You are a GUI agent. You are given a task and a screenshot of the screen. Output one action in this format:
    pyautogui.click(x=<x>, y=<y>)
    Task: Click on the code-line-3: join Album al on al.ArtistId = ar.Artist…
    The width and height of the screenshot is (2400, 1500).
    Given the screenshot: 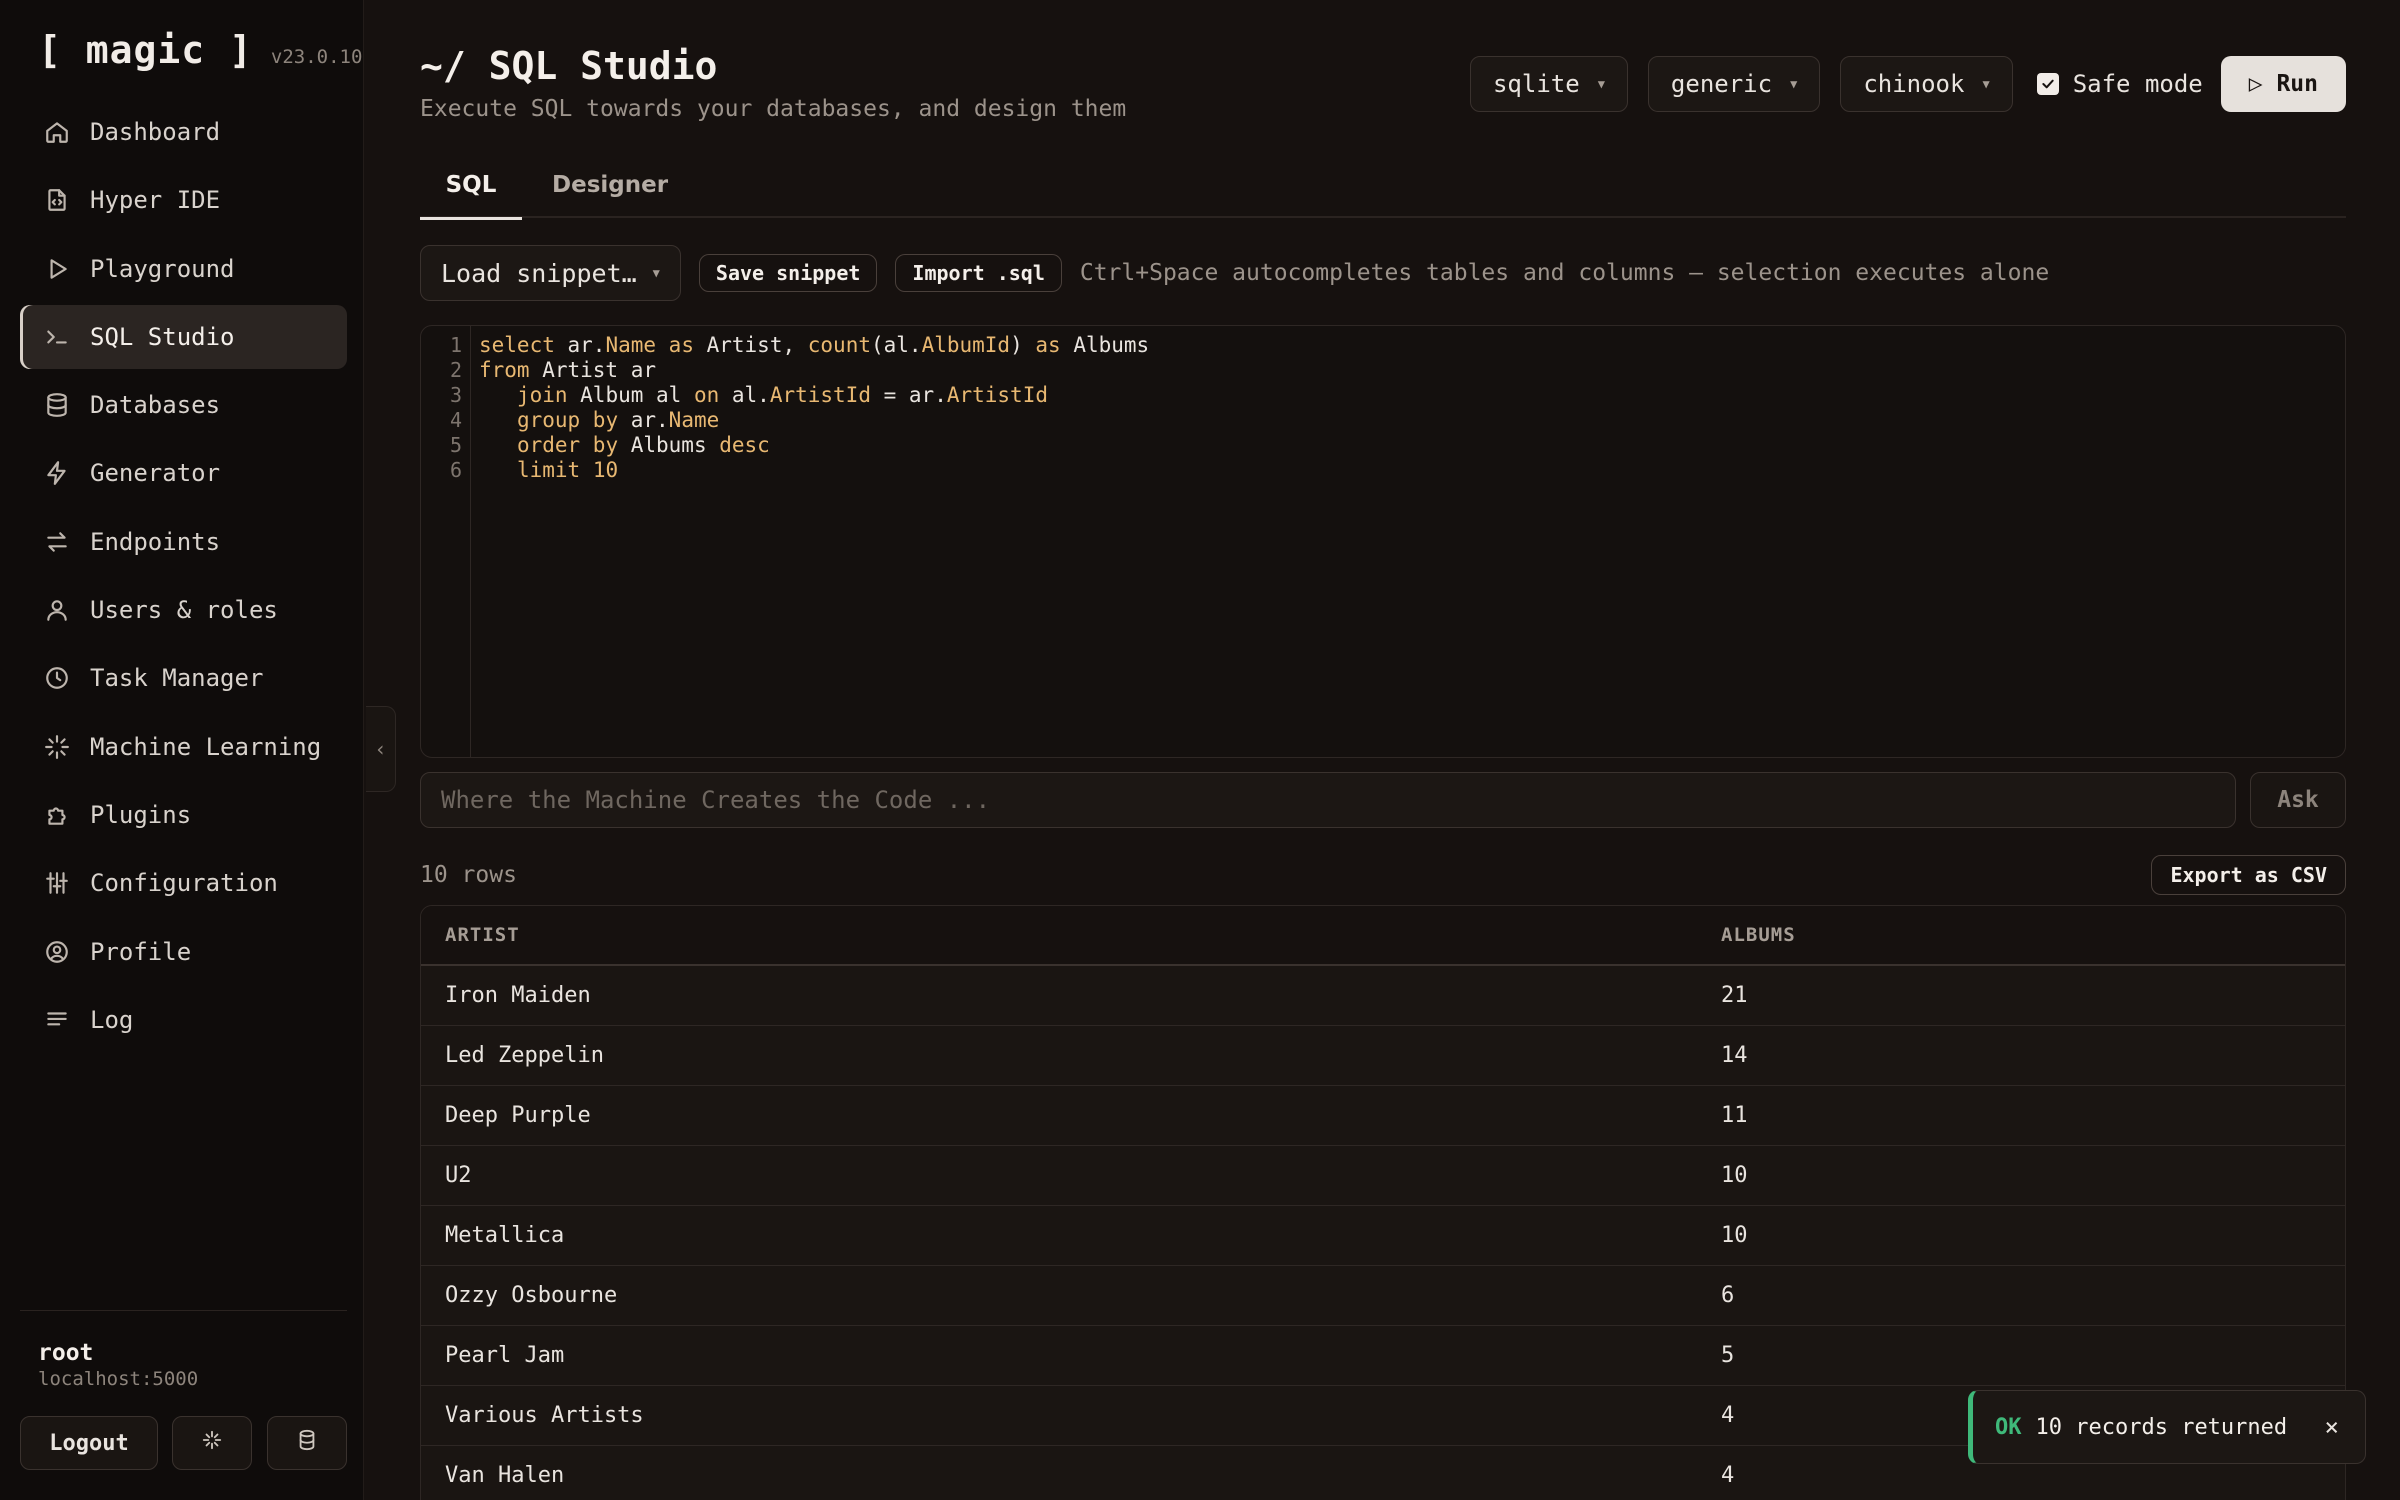 What is the action you would take?
    pyautogui.click(x=782, y=395)
    